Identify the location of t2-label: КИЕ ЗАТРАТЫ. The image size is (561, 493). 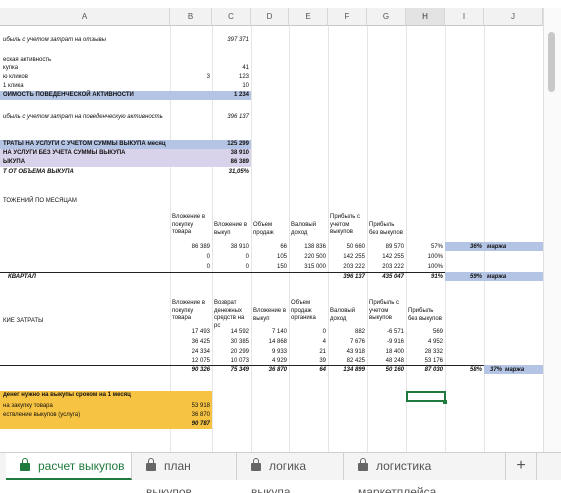
(23, 321).